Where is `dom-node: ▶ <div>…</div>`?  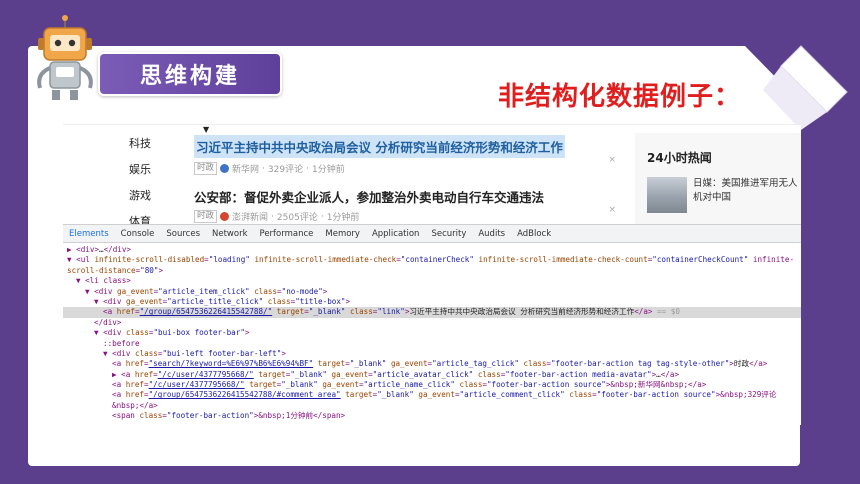 dom-node: ▶ <div>…</div> is located at coordinates (432, 250).